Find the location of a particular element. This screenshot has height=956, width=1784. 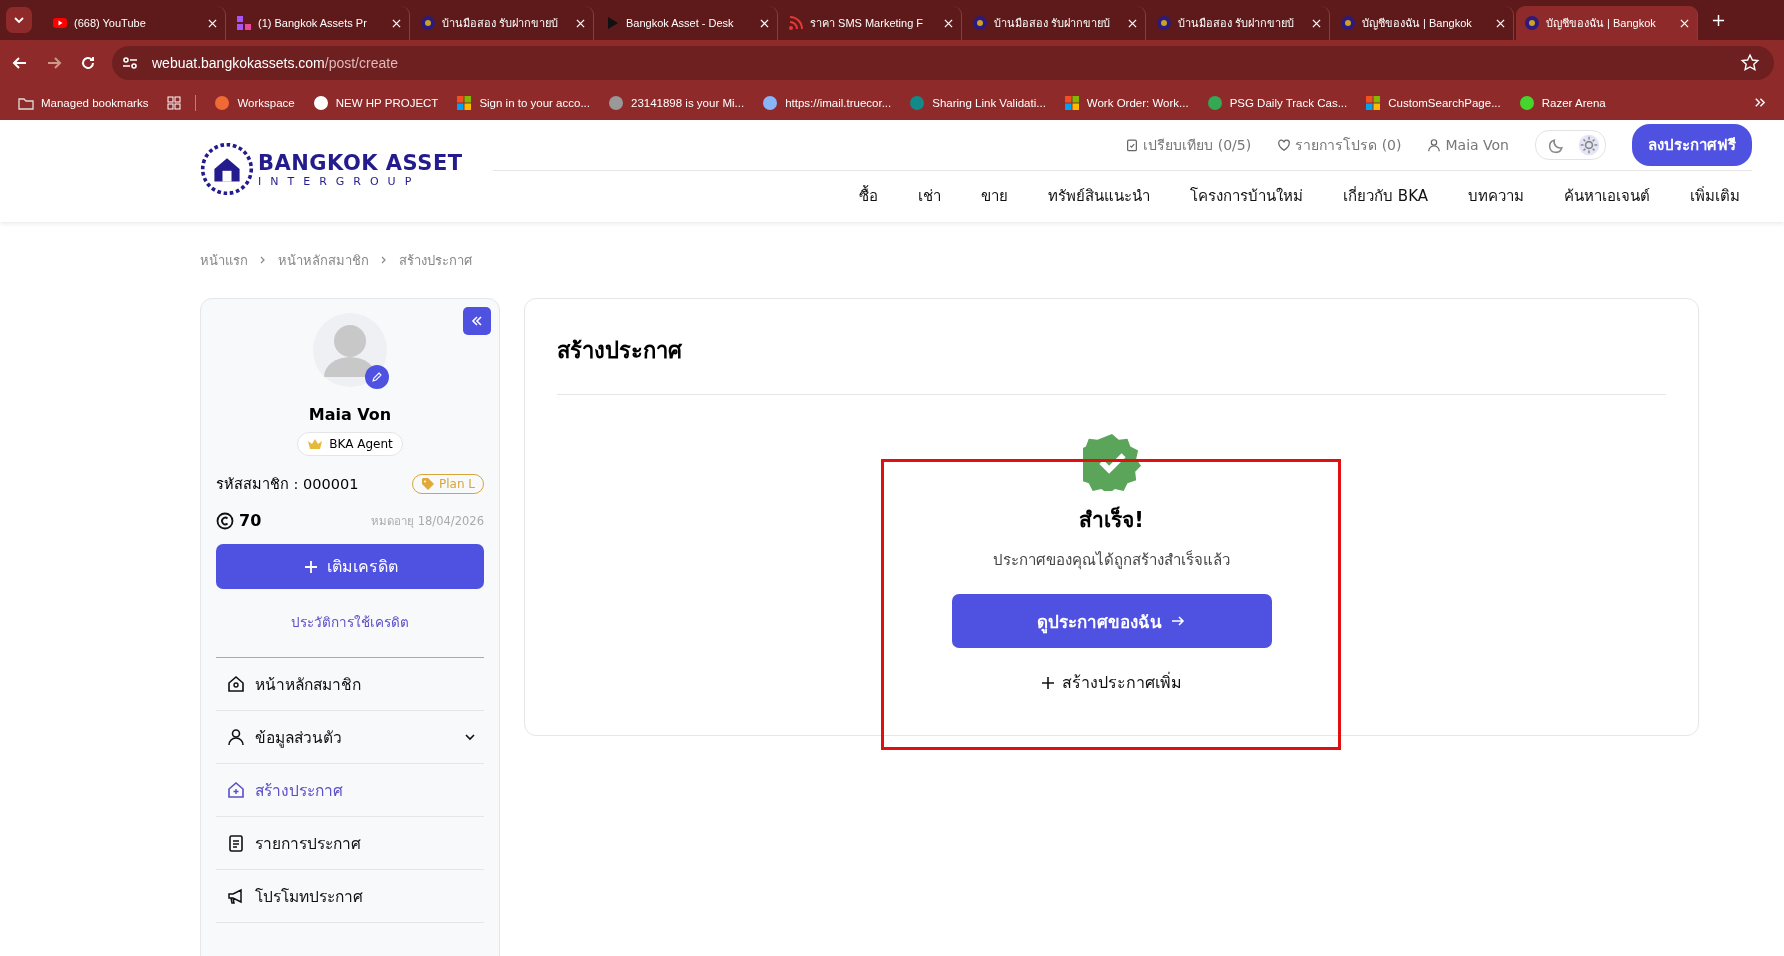

grid-icon is located at coordinates (244, 23).